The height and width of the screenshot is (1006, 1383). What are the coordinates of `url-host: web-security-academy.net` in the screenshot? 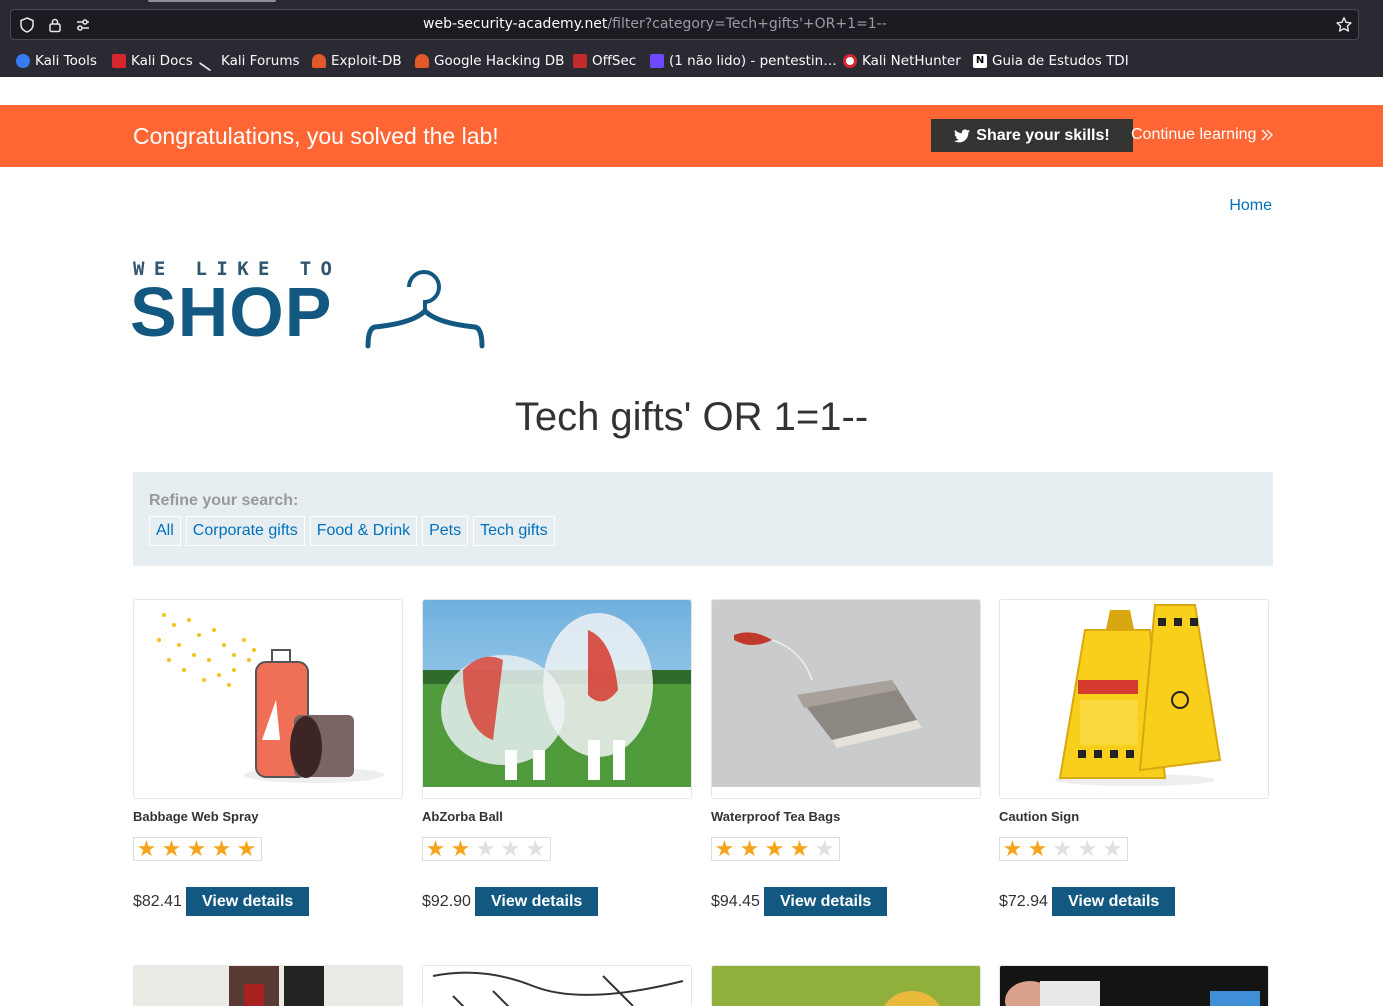 It's located at (515, 24).